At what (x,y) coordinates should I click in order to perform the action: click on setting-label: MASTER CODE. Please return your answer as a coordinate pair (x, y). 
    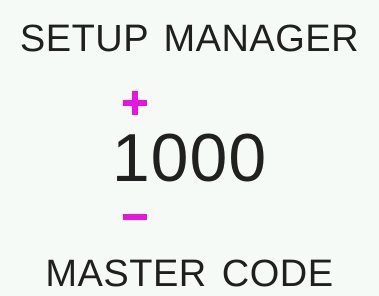
    Looking at the image, I should click on (189, 274).